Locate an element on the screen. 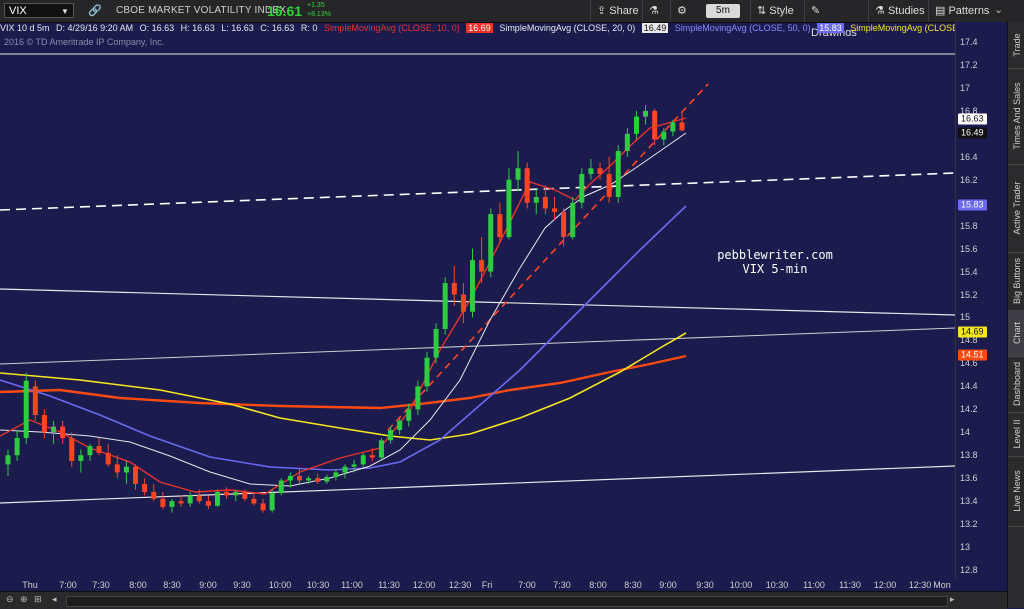 This screenshot has height=609, width=1024. zoom-out-icon: ⊖ is located at coordinates (10, 599).